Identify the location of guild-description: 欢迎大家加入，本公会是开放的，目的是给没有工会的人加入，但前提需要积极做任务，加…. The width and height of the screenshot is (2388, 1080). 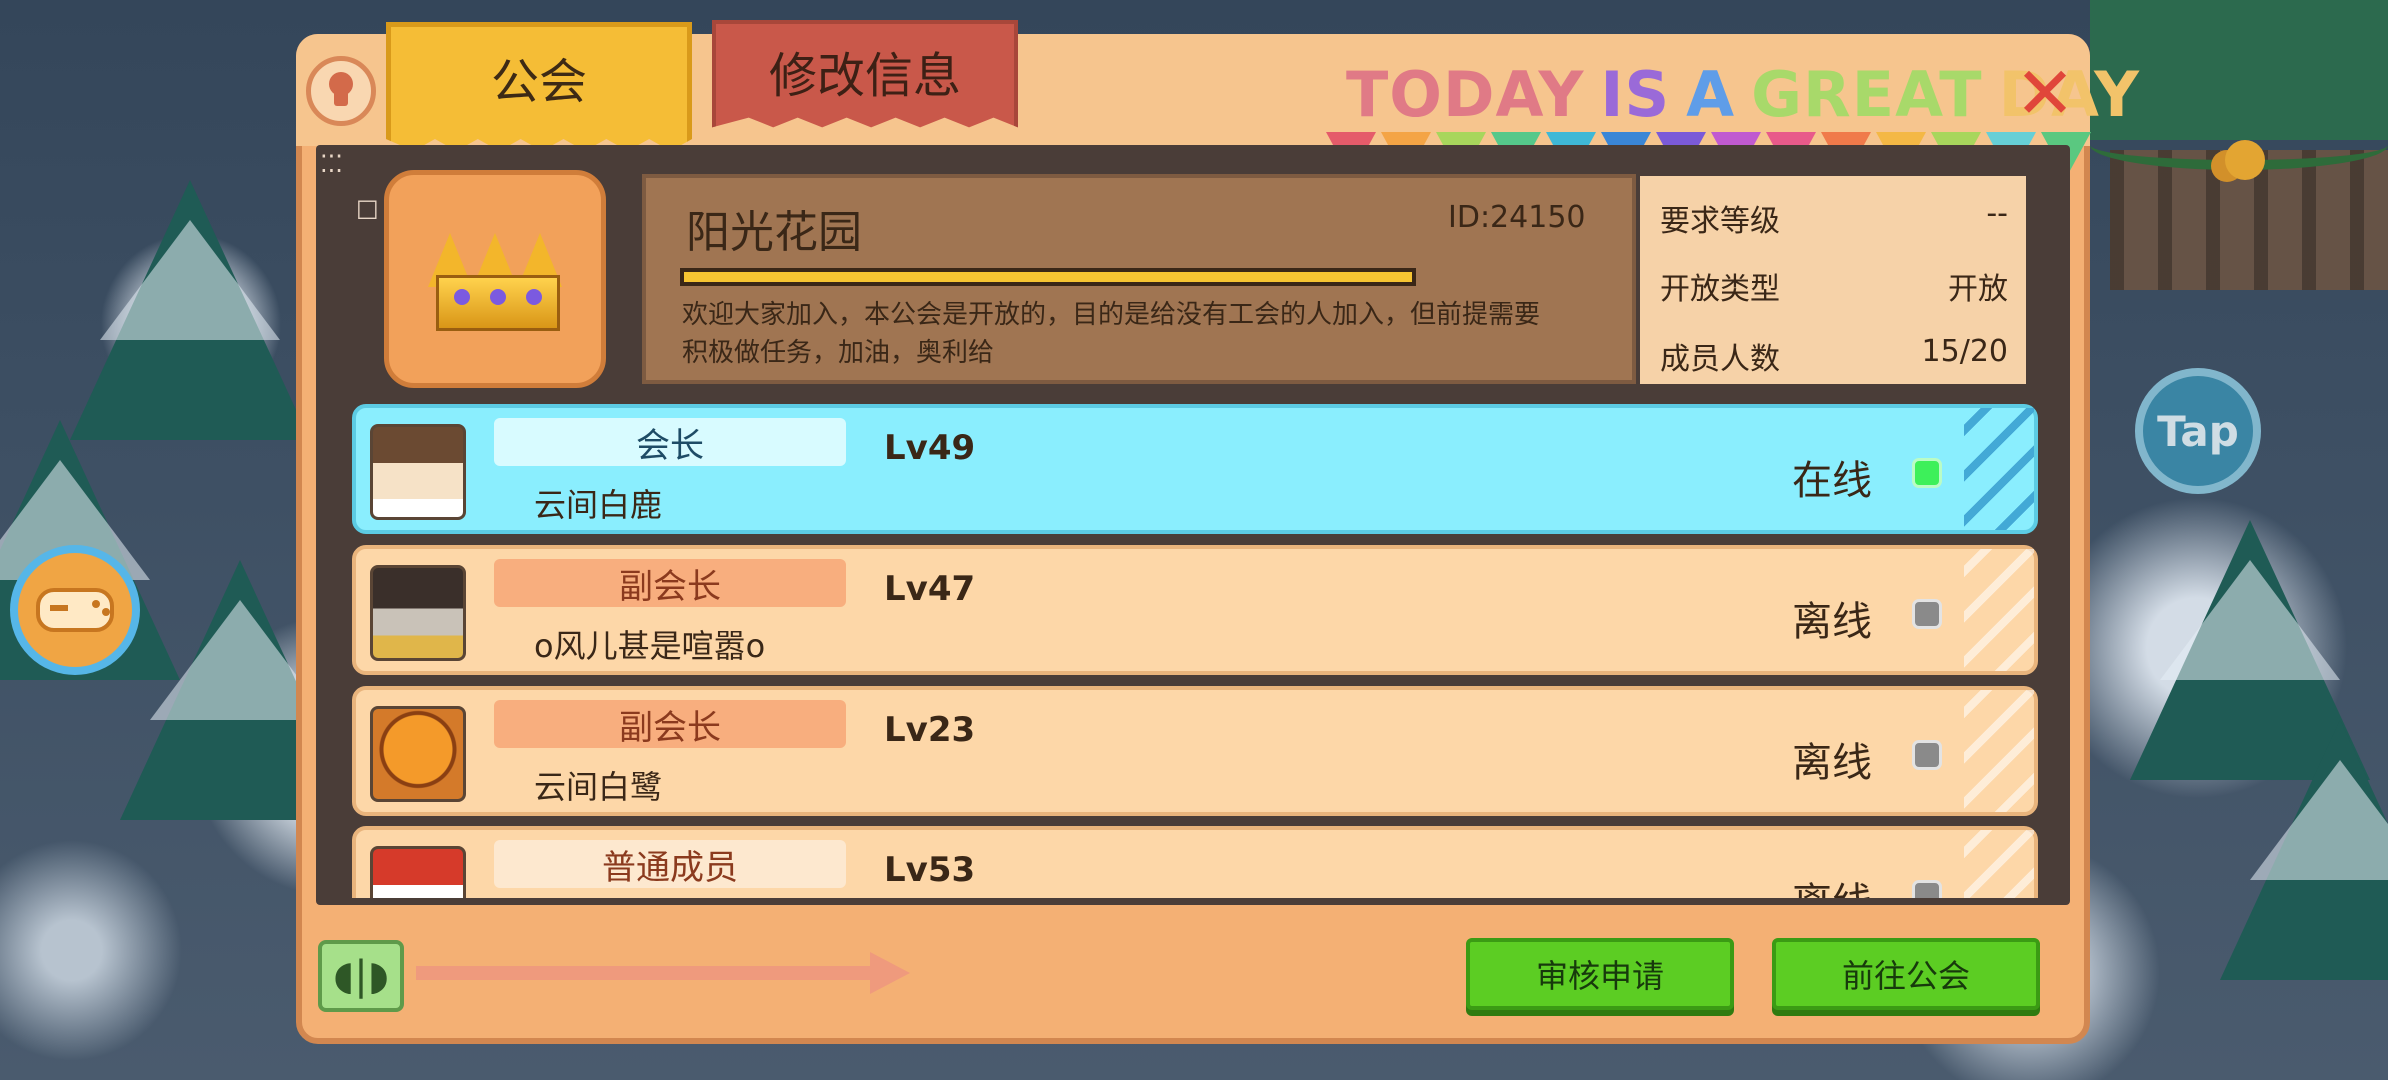
(1111, 334).